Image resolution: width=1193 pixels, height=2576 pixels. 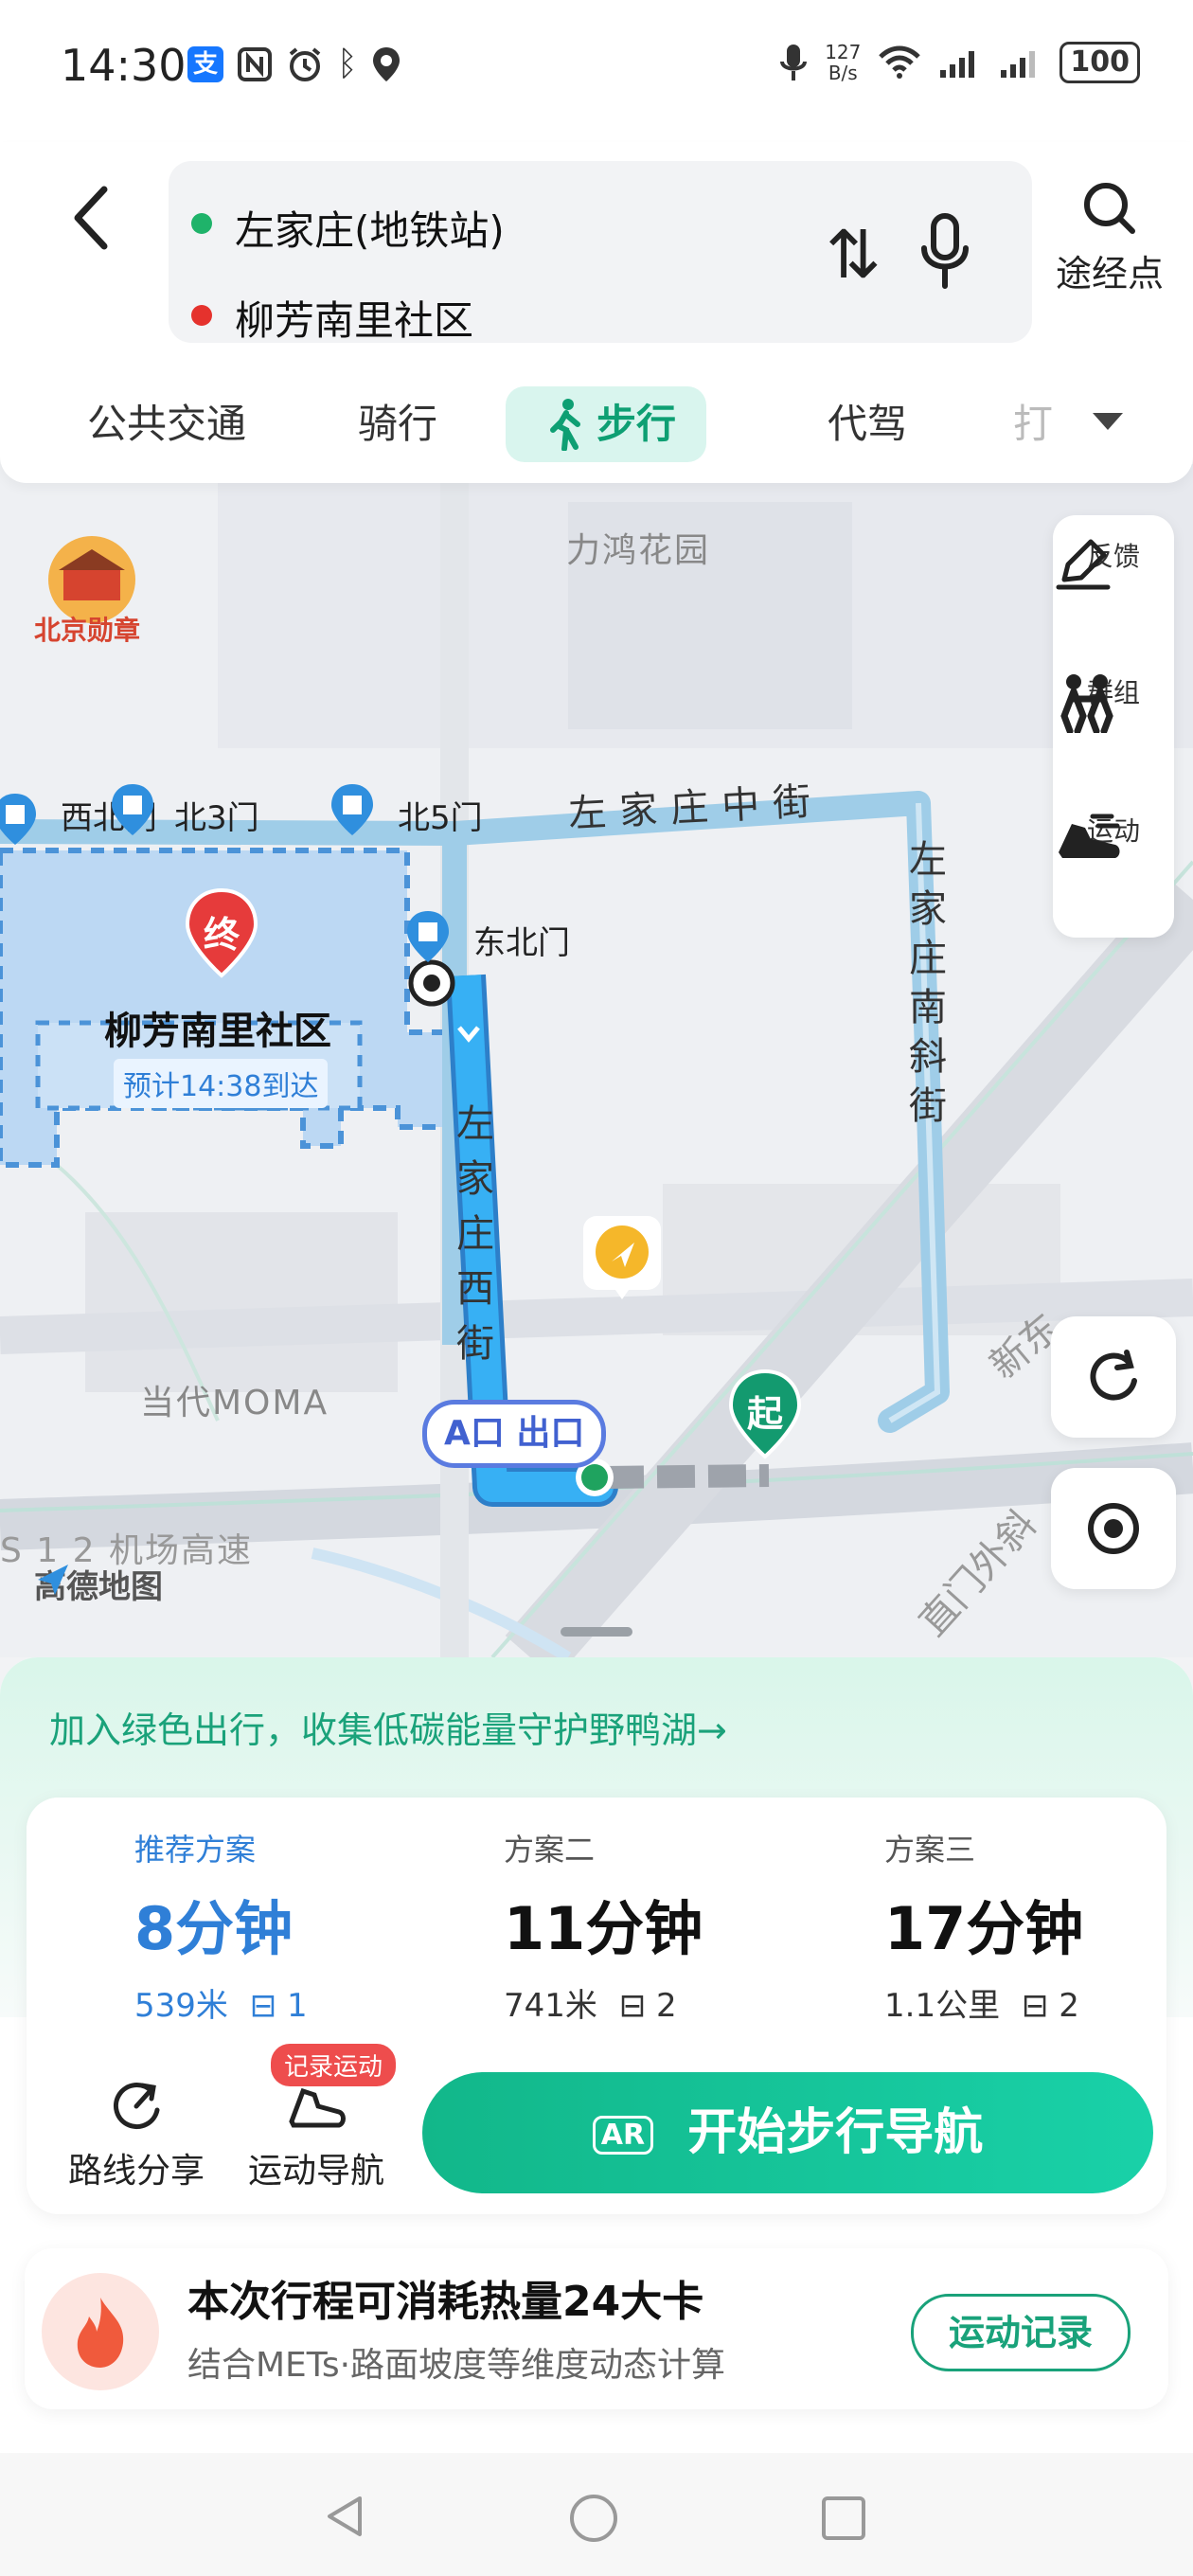 What do you see at coordinates (136, 2171) in the screenshot?
I see `route-share-label: 路线分享` at bounding box center [136, 2171].